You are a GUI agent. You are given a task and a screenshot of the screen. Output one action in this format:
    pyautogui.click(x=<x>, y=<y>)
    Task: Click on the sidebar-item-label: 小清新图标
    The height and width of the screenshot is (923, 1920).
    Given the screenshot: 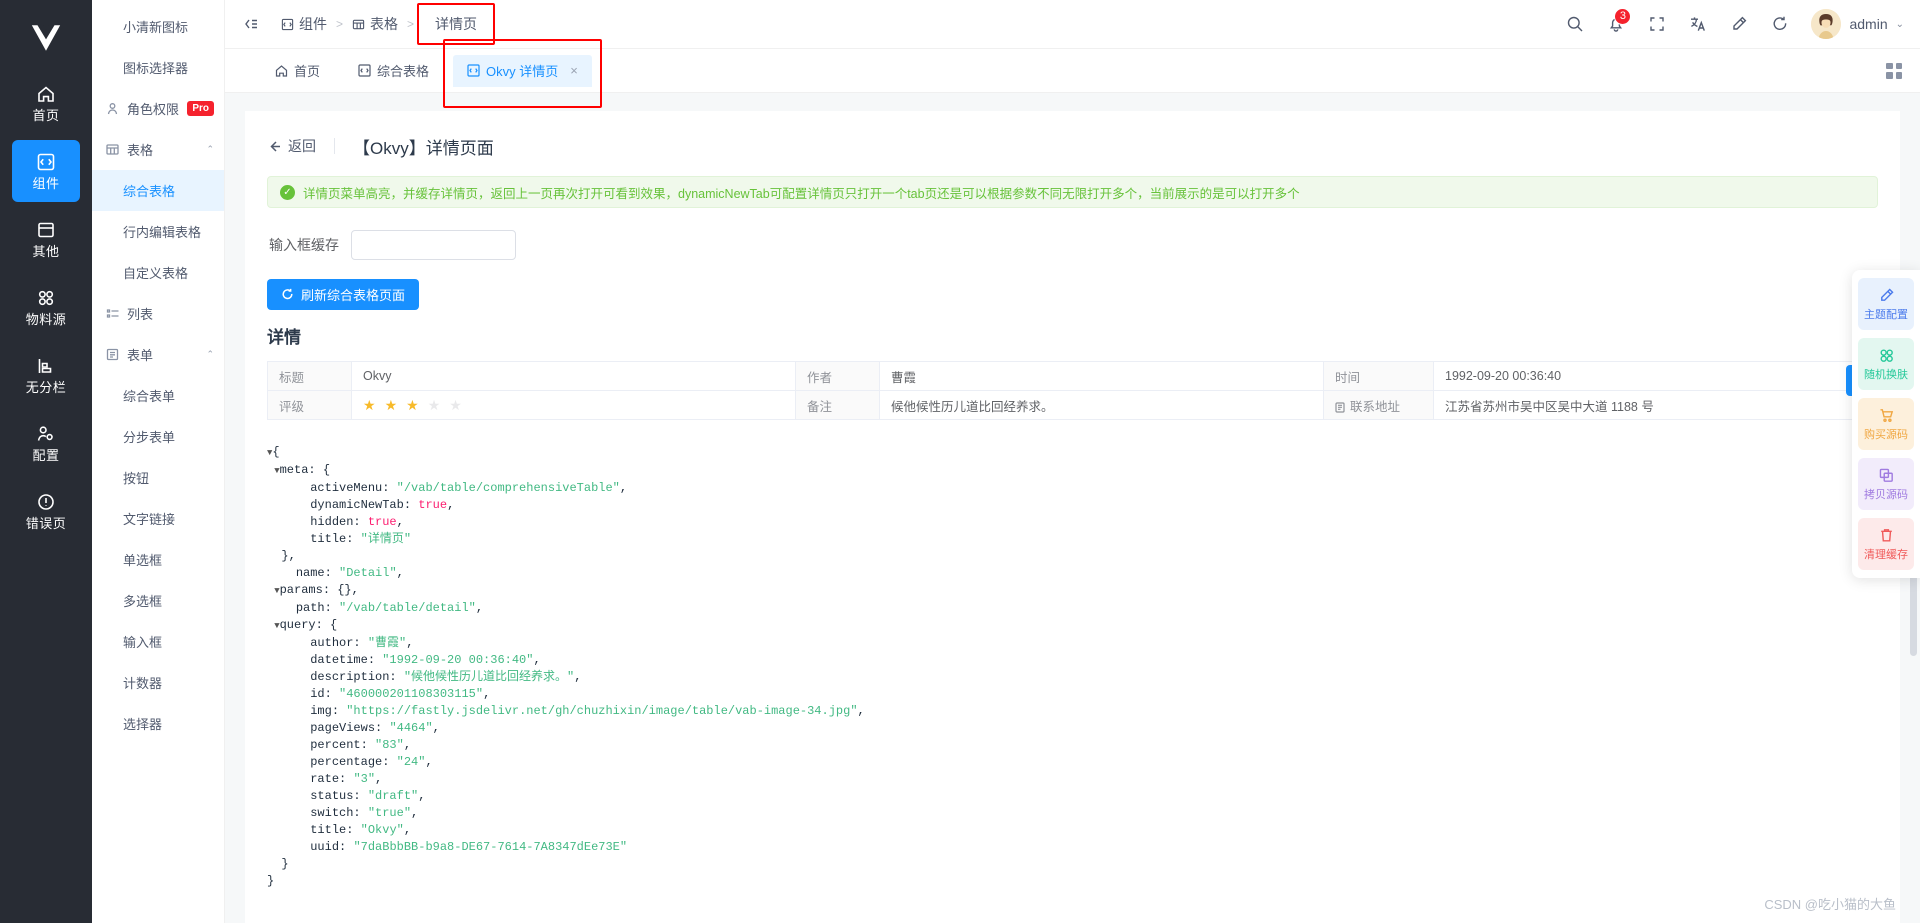 What is the action you would take?
    pyautogui.click(x=156, y=27)
    